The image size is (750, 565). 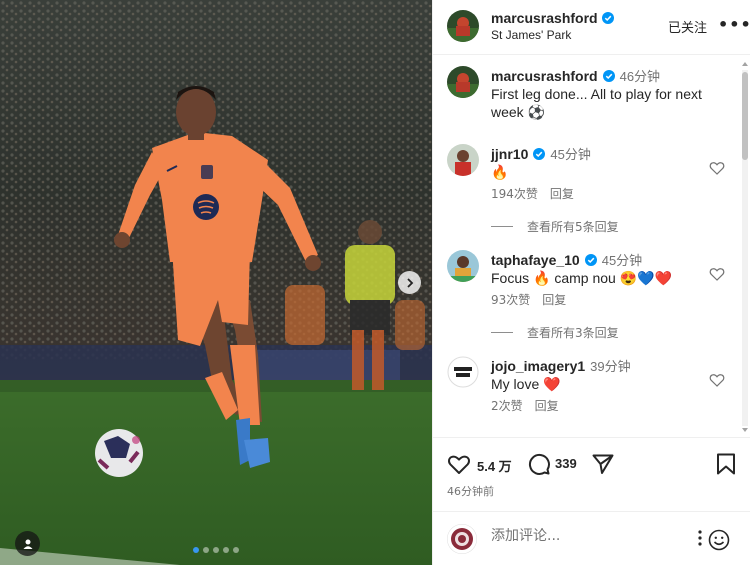 I want to click on comment-time: 39分钟, so click(x=610, y=366).